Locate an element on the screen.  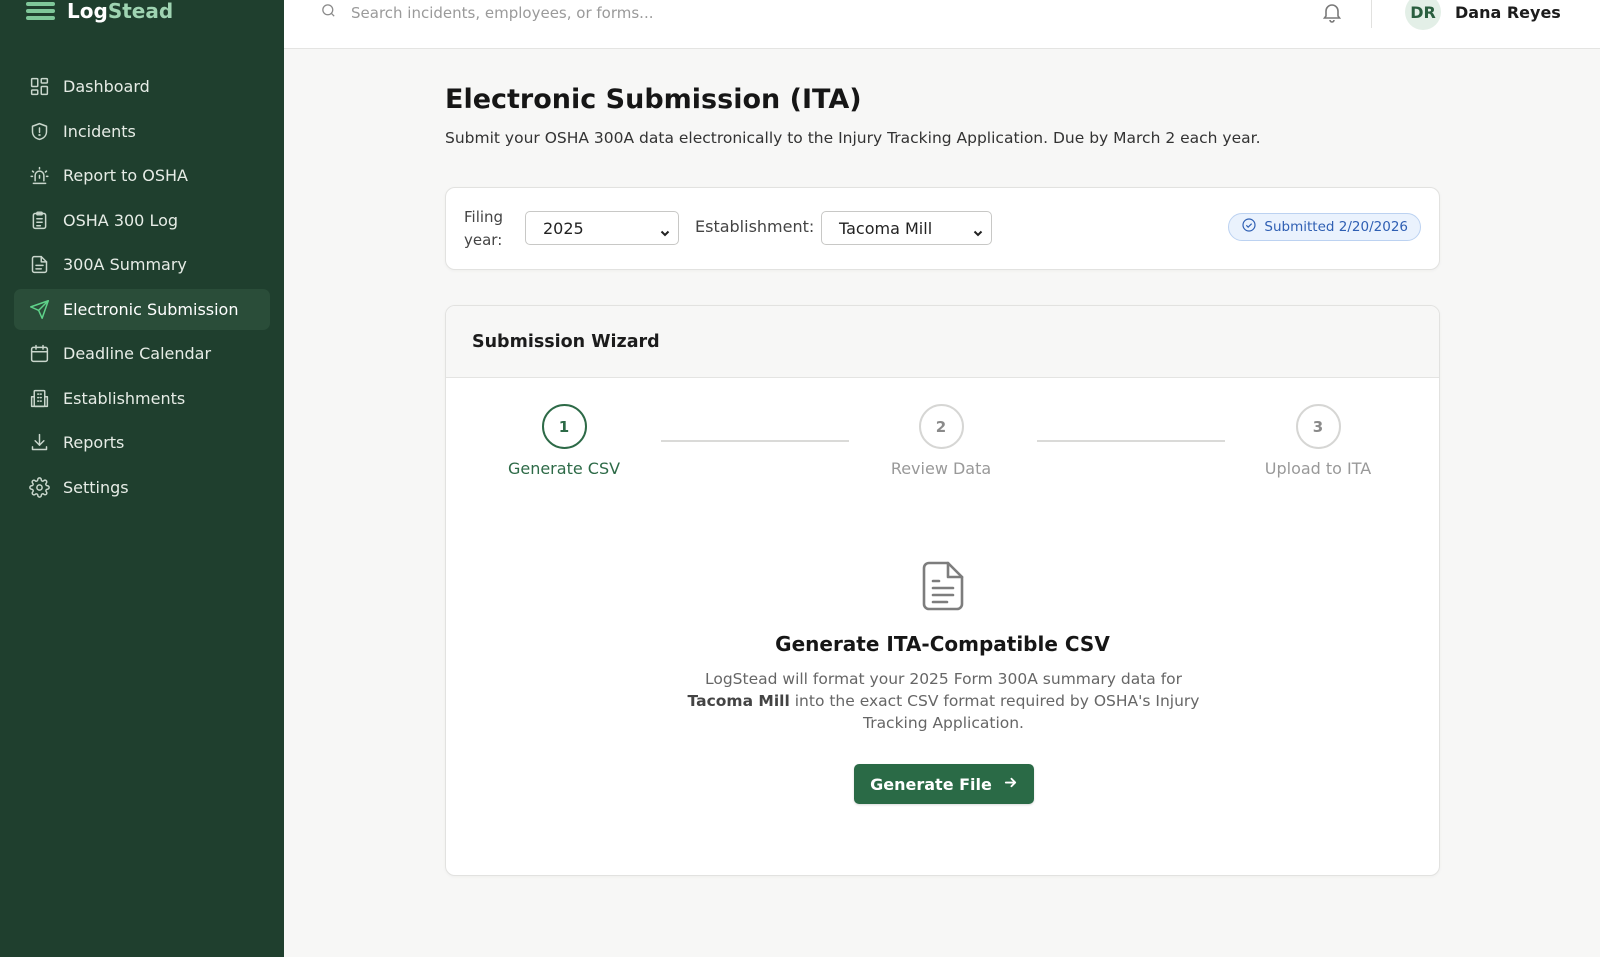
sidebar-item-report-to-osha: Report to OSHA is located at coordinates (142, 175).